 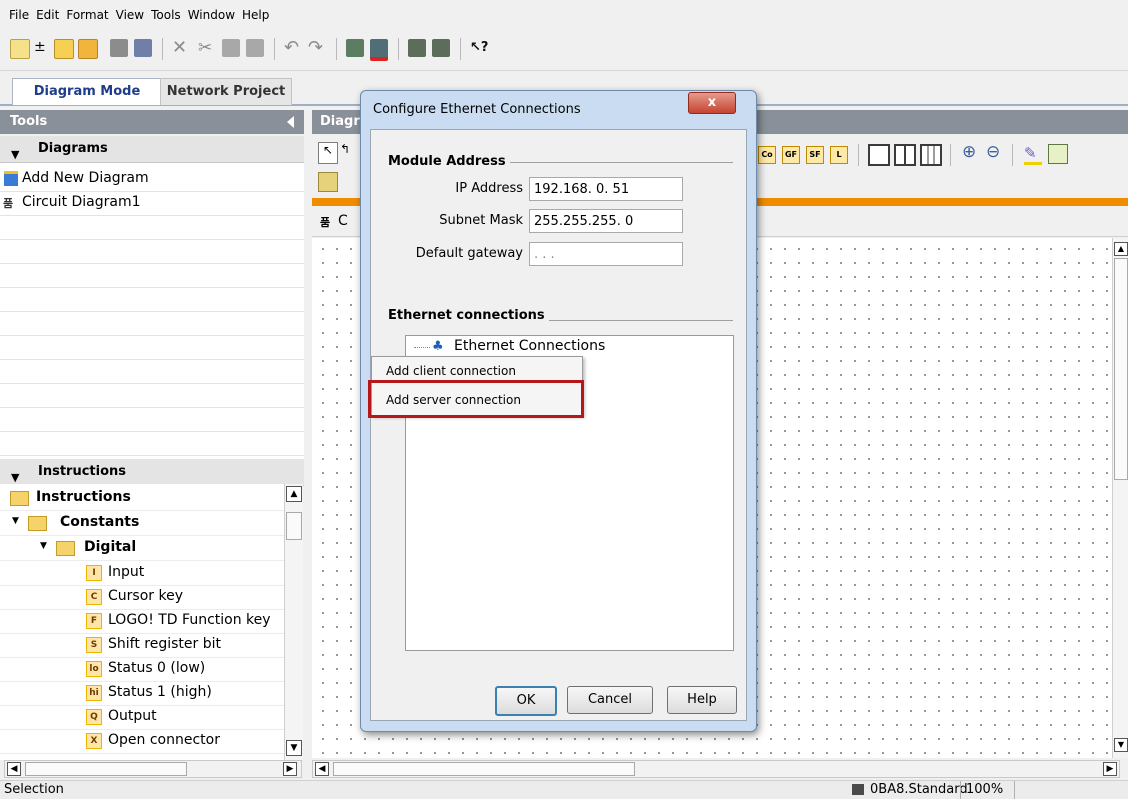 What do you see at coordinates (34, 789) in the screenshot?
I see `status-text: Selection` at bounding box center [34, 789].